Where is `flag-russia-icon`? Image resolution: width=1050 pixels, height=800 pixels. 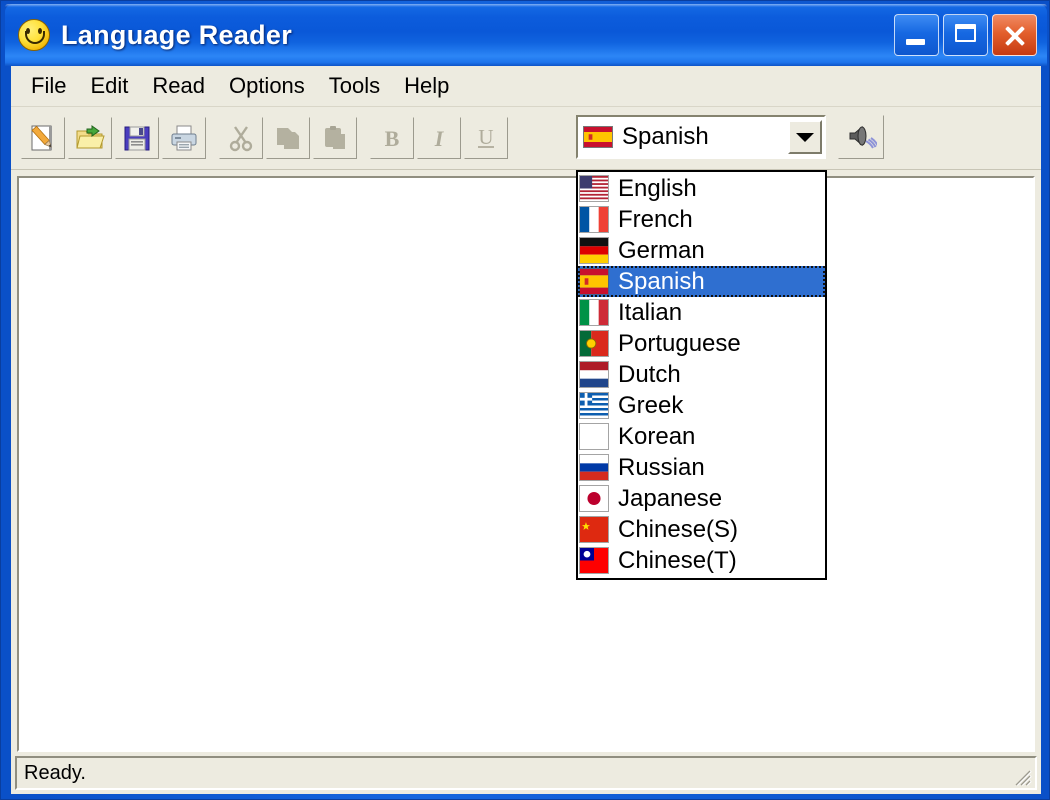 flag-russia-icon is located at coordinates (594, 467).